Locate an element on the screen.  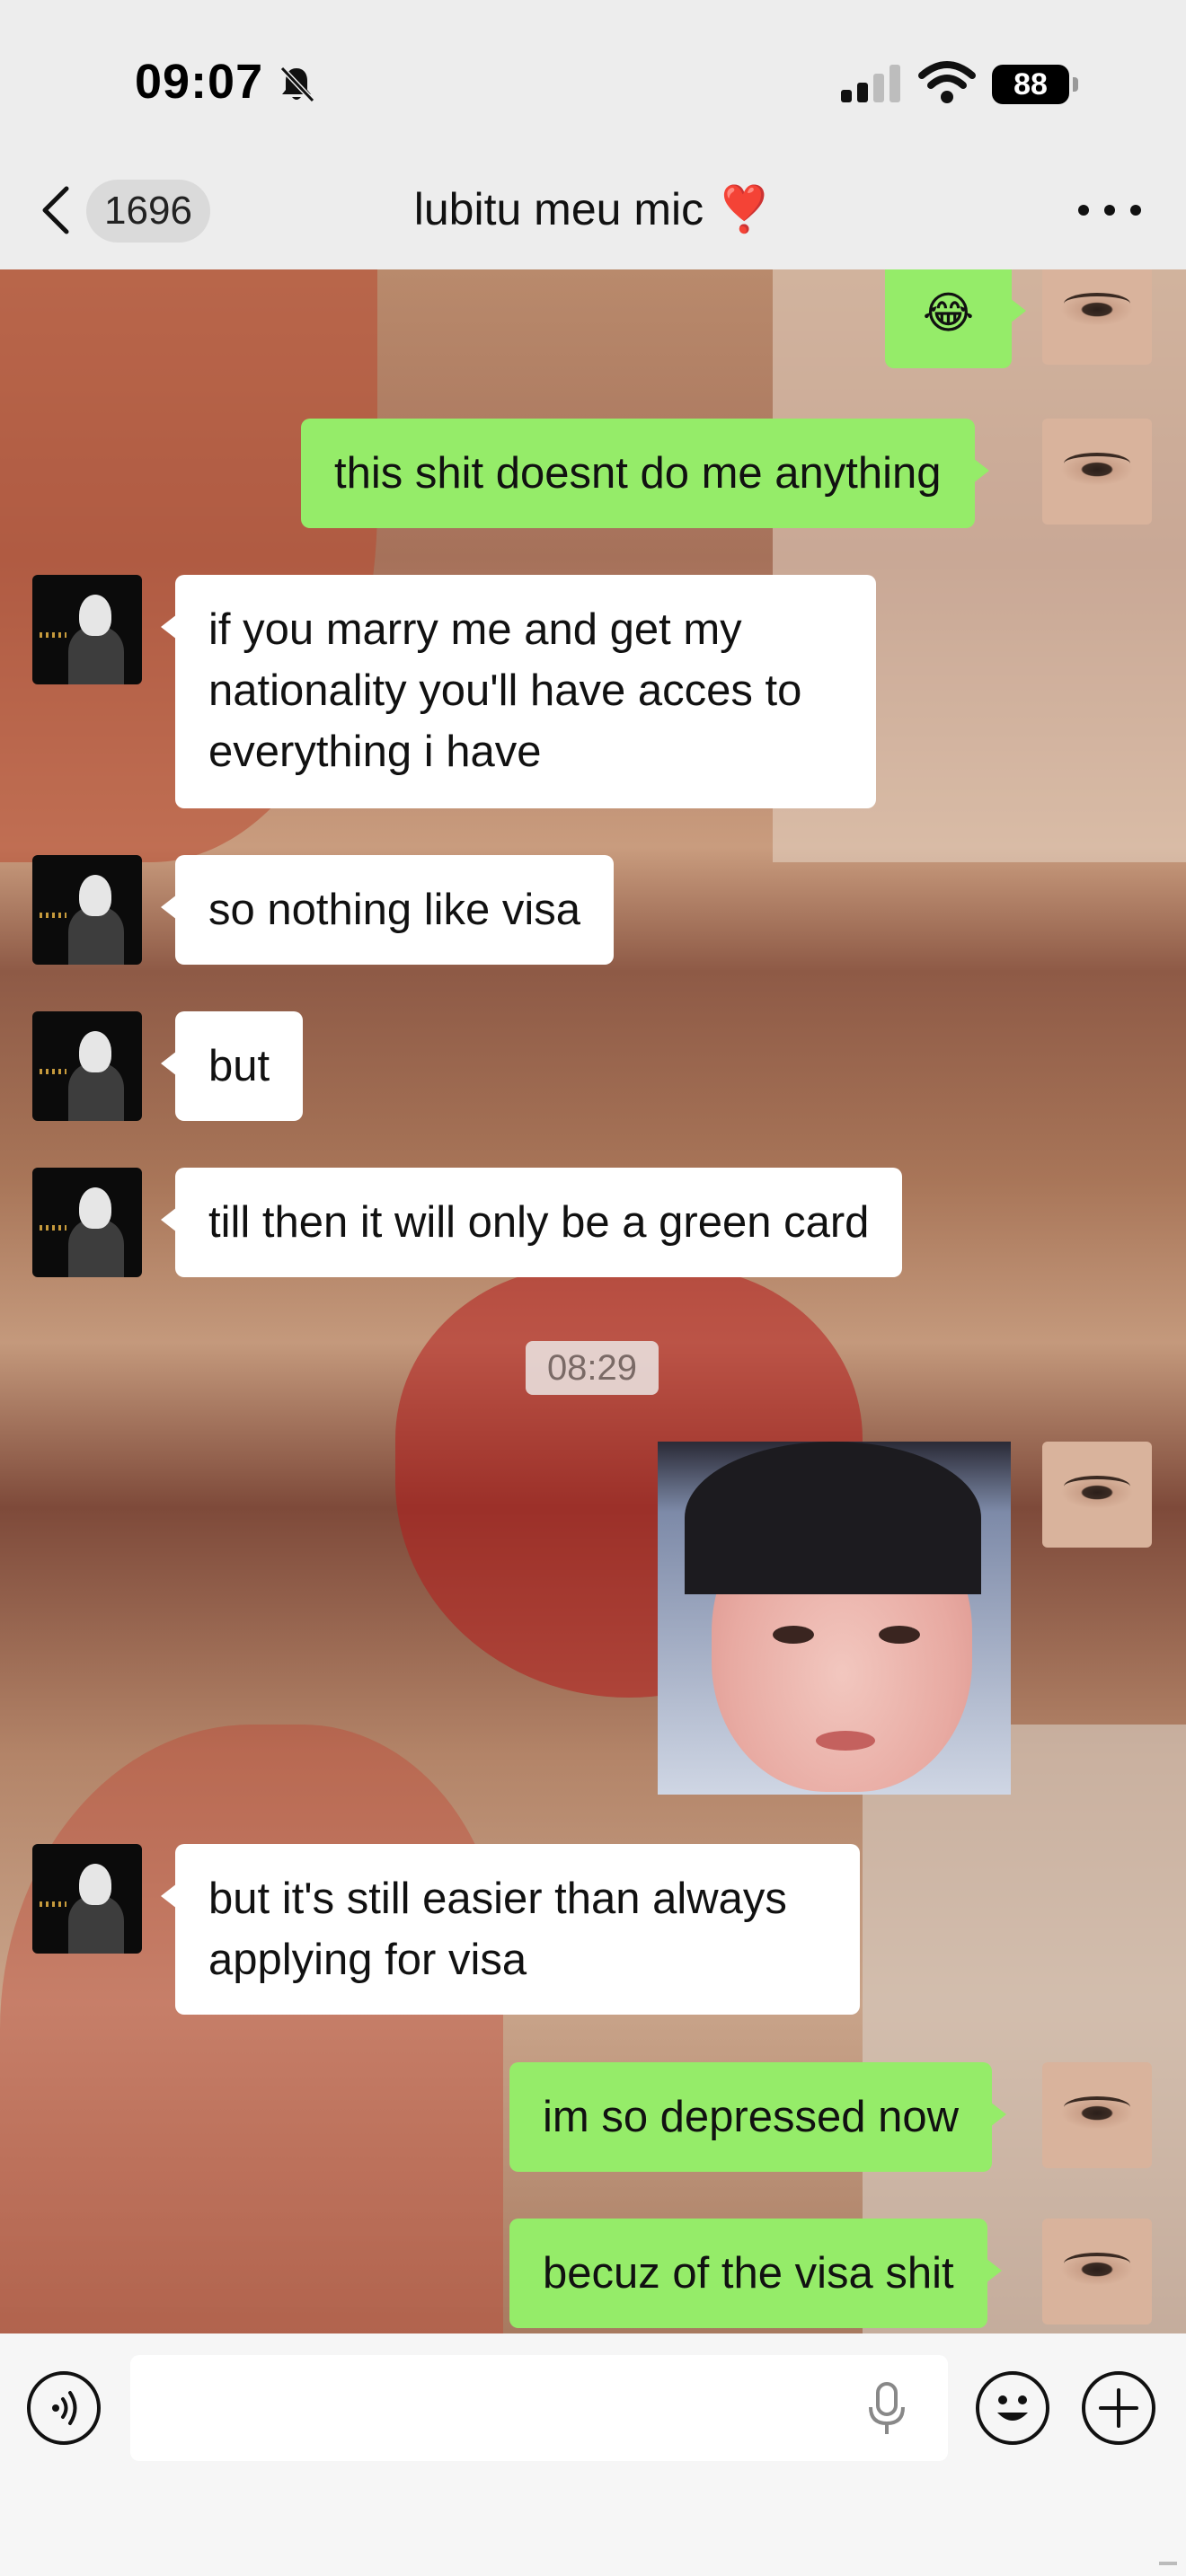
emoji-icon is located at coordinates (1013, 2408).